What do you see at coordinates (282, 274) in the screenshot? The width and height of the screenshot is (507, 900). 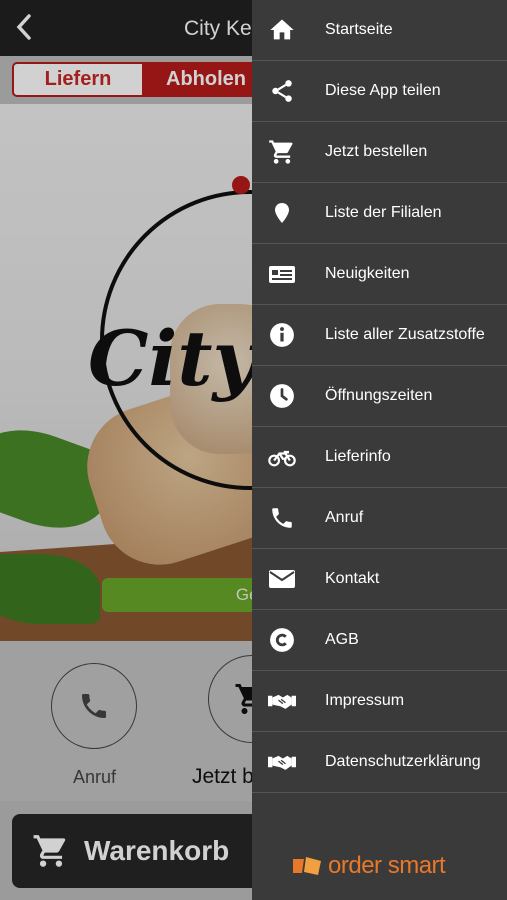 I see `news-icon` at bounding box center [282, 274].